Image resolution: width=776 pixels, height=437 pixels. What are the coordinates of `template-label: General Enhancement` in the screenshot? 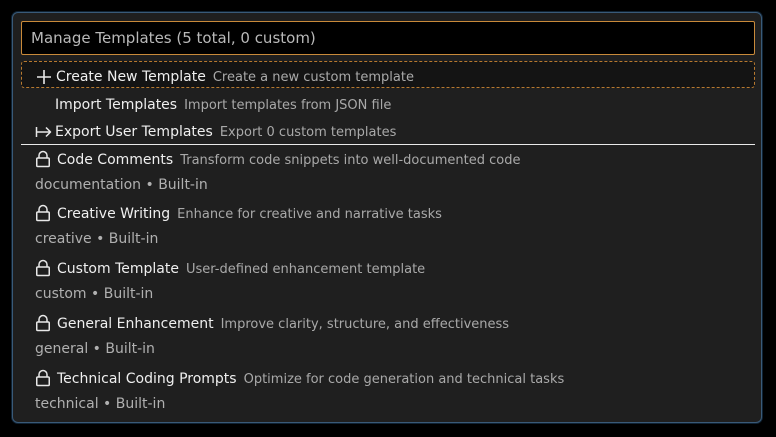 It's located at (135, 324).